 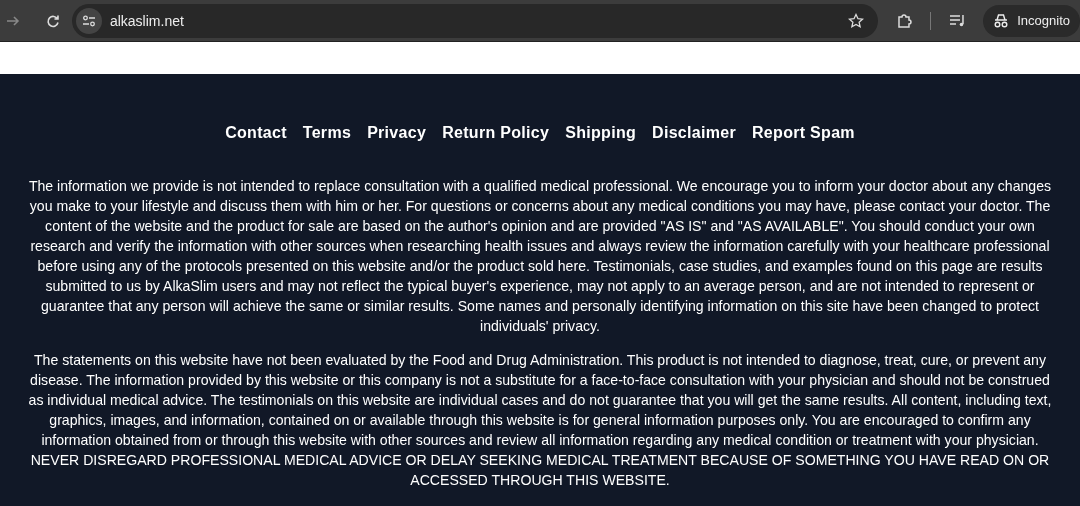 What do you see at coordinates (856, 20) in the screenshot?
I see `bookmark-star-icon` at bounding box center [856, 20].